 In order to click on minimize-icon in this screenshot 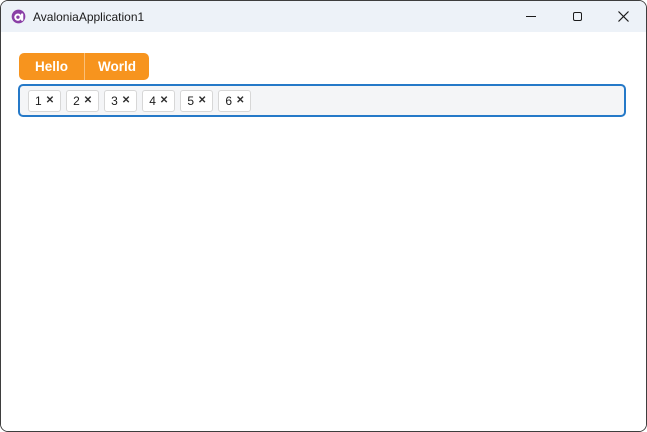, I will do `click(531, 16)`.